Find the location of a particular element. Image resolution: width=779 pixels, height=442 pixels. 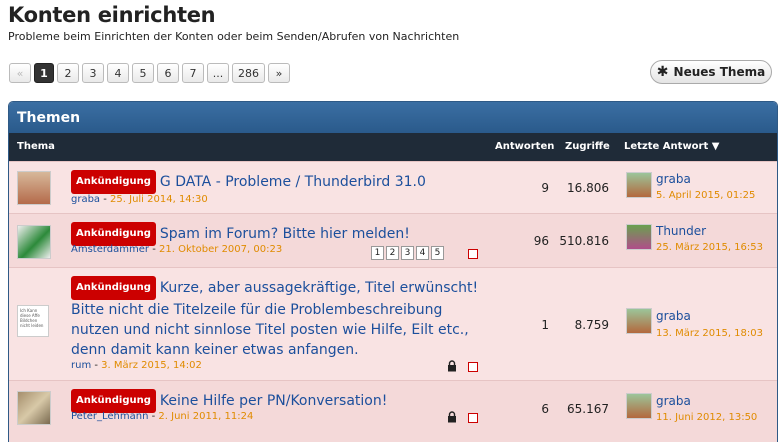

page-2: 2 is located at coordinates (68, 73).